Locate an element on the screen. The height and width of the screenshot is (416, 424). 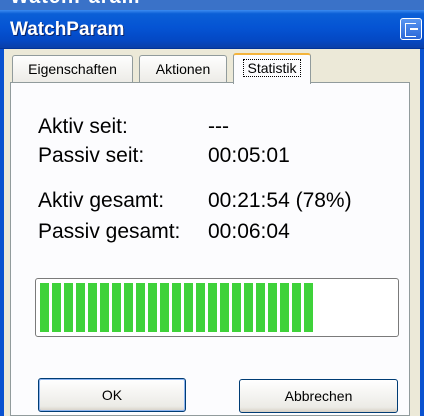
tab-statistik-label: Statistik is located at coordinates (272, 68).